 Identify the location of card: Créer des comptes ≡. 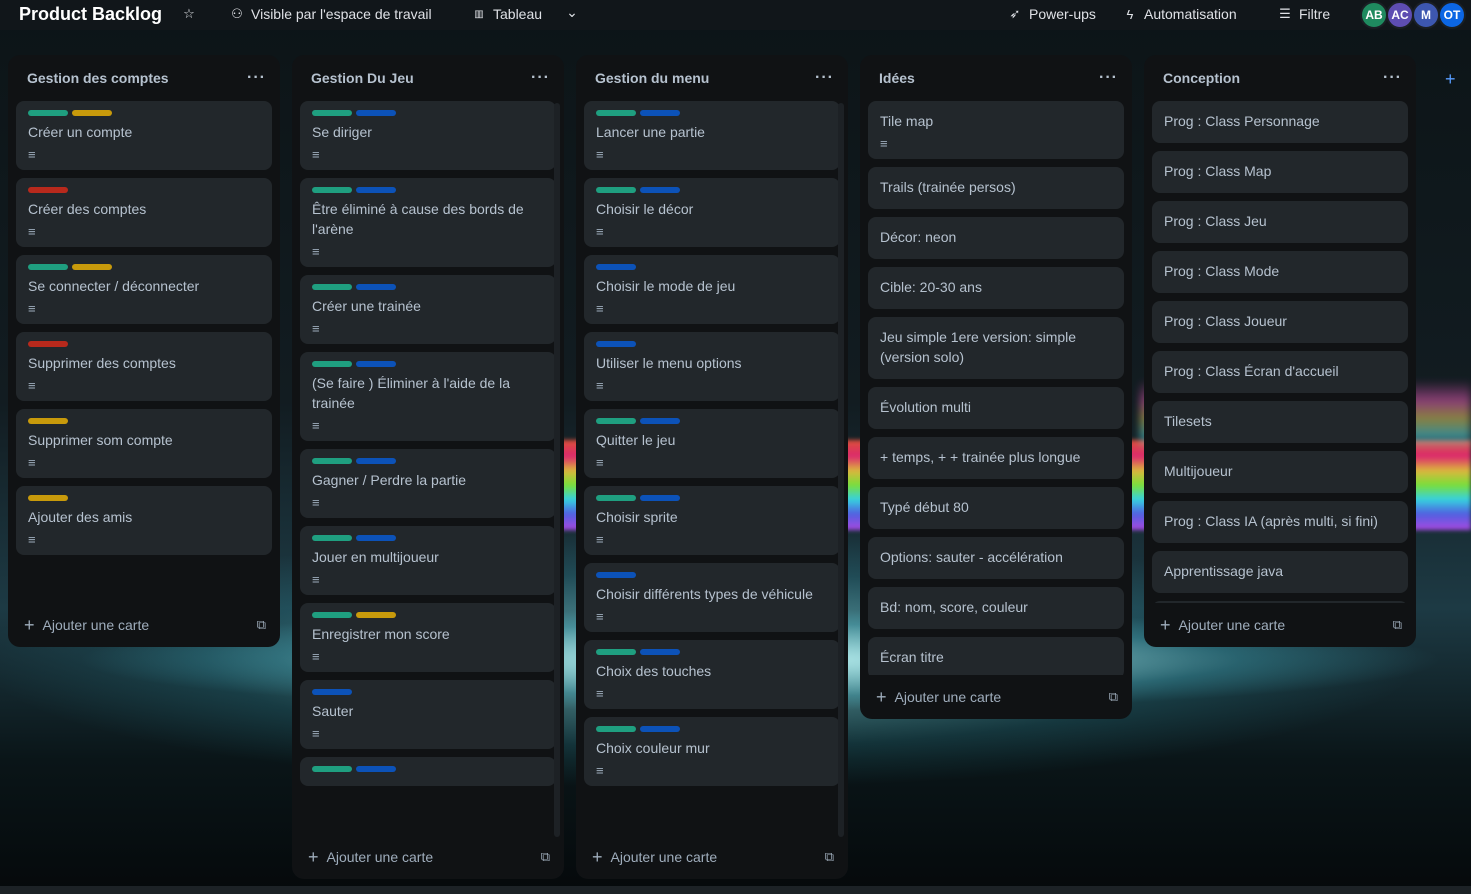
(144, 212).